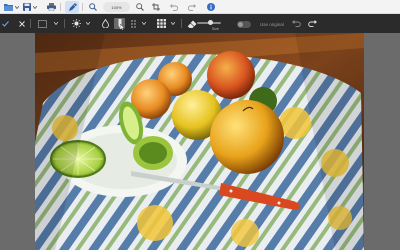  Describe the element at coordinates (116, 7) in the screenshot. I see `zoom-level-field: 100%` at that location.